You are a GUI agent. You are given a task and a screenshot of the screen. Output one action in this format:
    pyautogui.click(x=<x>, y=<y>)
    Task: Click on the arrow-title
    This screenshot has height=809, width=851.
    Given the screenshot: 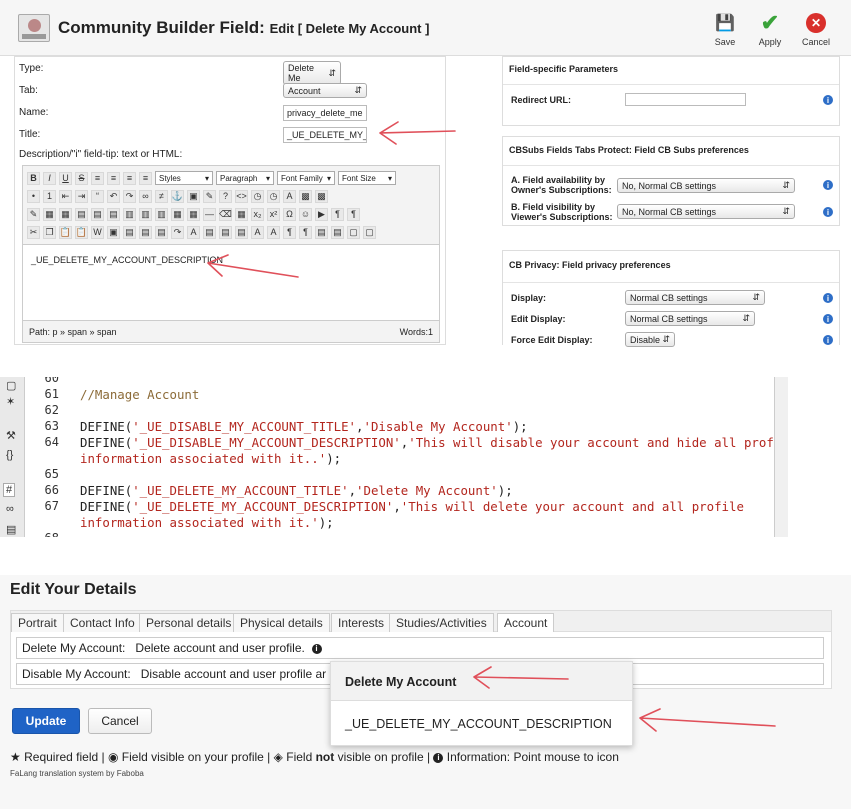 What is the action you would take?
    pyautogui.click(x=417, y=133)
    